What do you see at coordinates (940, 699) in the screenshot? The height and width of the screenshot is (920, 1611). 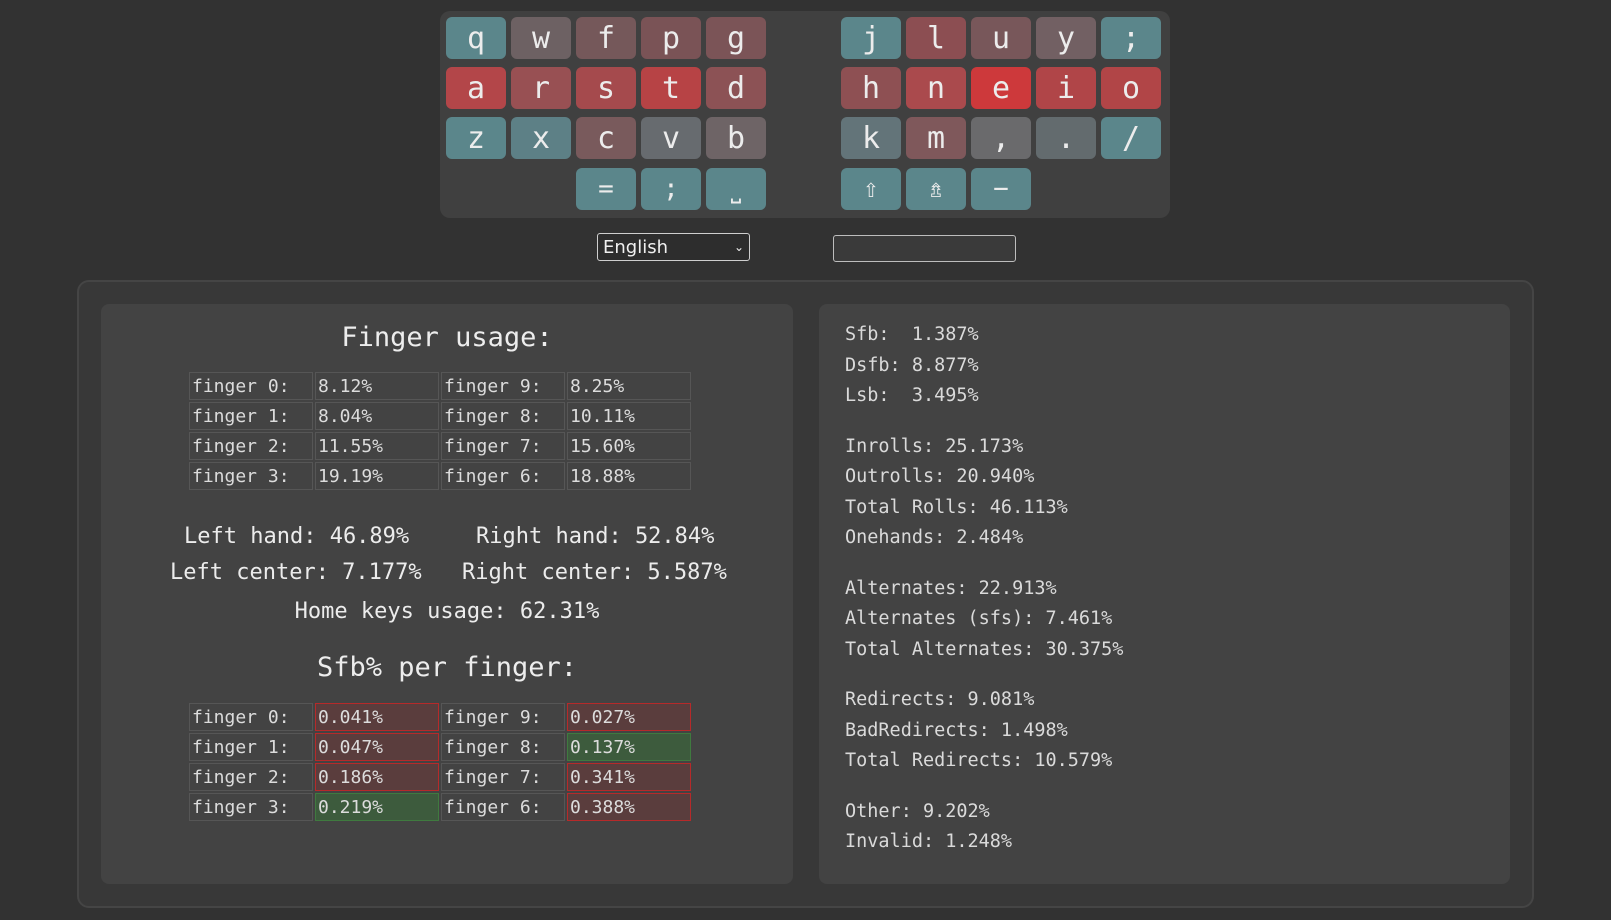 I see `metric-line: Redirects: 9.081%` at bounding box center [940, 699].